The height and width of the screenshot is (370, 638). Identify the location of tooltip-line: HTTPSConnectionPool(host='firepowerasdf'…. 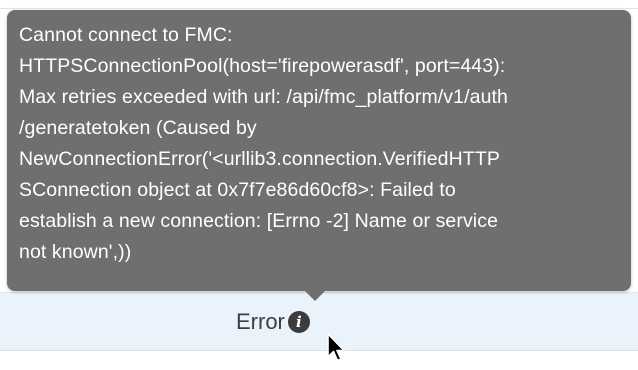
(262, 66).